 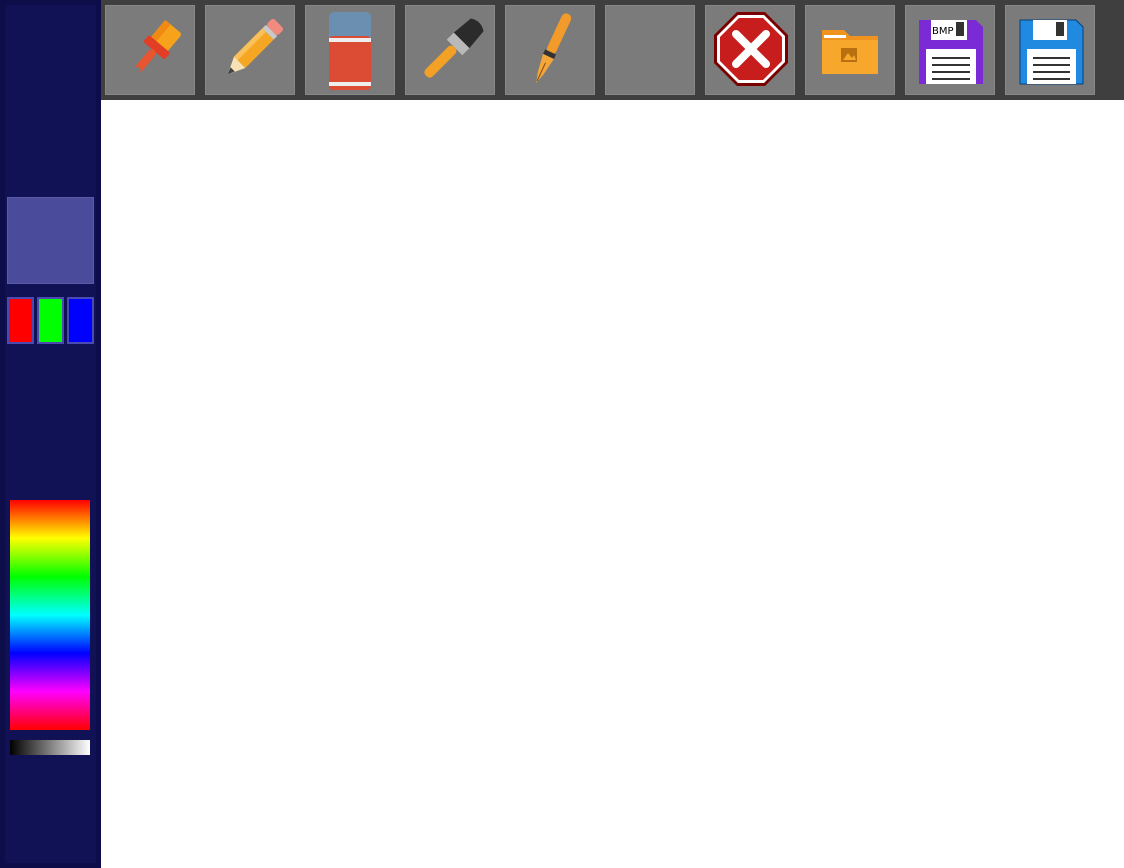 I want to click on save-bmp-button: BMP, so click(x=950, y=50).